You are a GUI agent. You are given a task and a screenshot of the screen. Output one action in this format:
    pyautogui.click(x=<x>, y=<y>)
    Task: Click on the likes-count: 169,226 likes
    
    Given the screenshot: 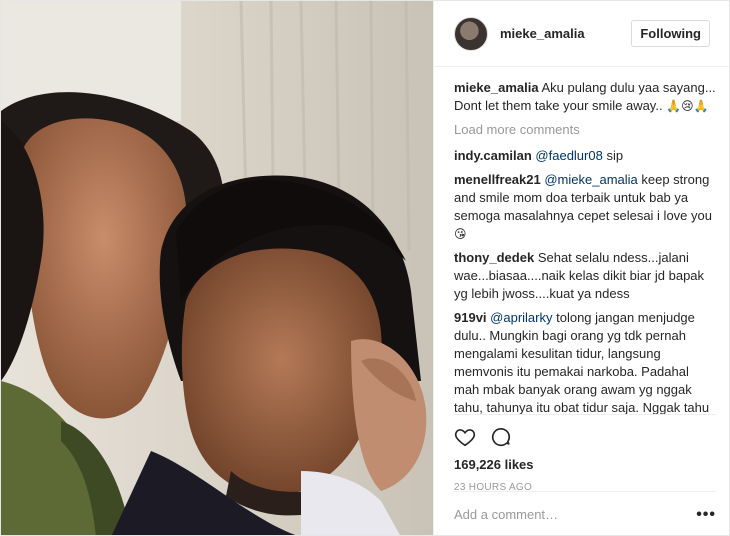 What is the action you would take?
    pyautogui.click(x=585, y=464)
    